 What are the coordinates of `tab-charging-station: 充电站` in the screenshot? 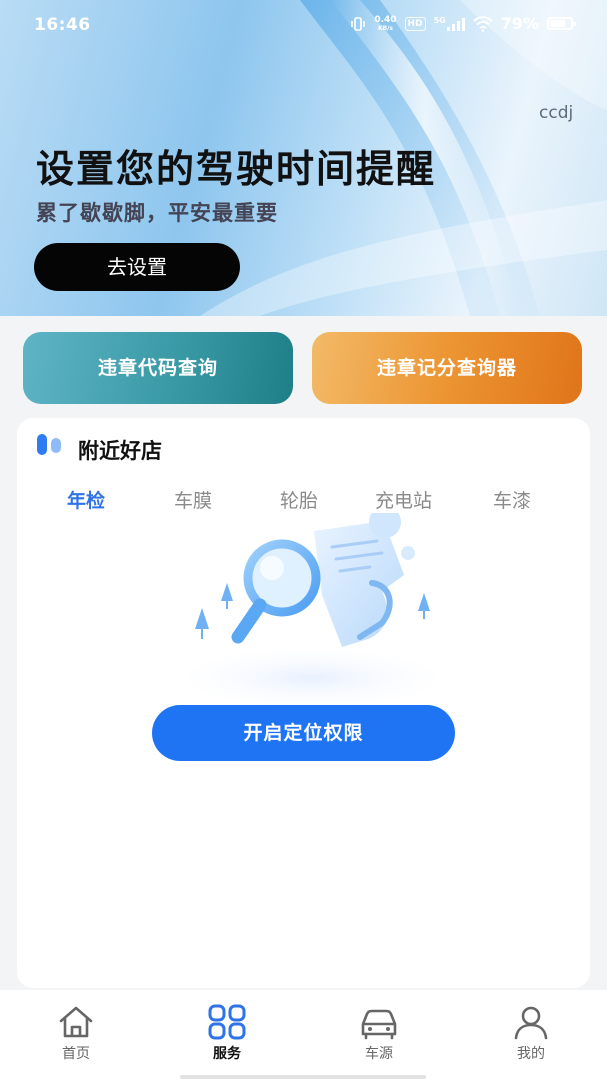 It's located at (403, 499).